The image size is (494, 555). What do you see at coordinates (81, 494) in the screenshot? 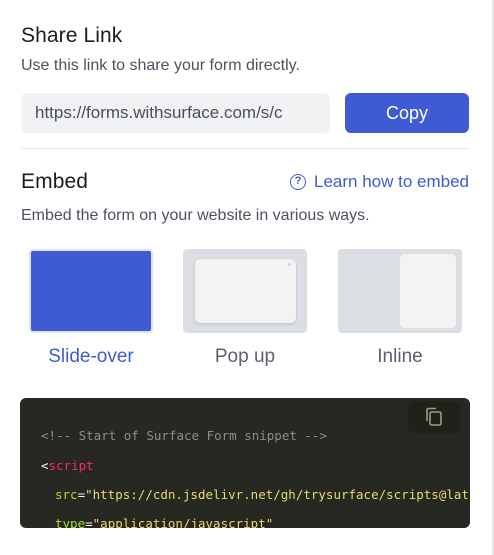
I see `code-eq: =` at bounding box center [81, 494].